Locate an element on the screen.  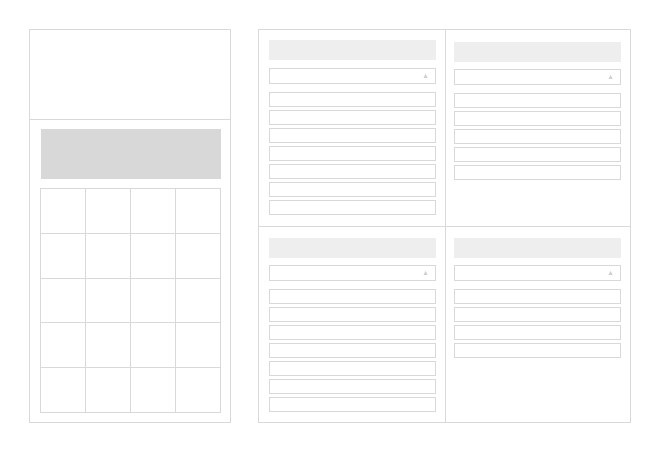
calculator-display is located at coordinates (131, 154).